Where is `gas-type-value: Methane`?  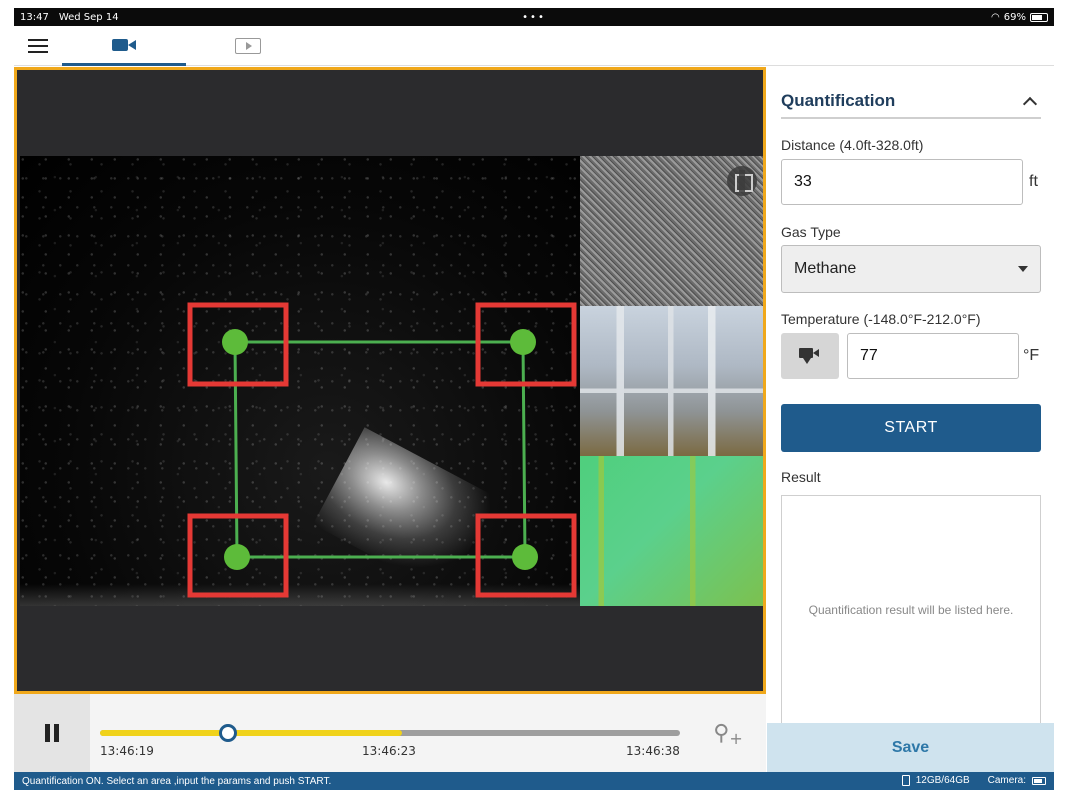 gas-type-value: Methane is located at coordinates (825, 268).